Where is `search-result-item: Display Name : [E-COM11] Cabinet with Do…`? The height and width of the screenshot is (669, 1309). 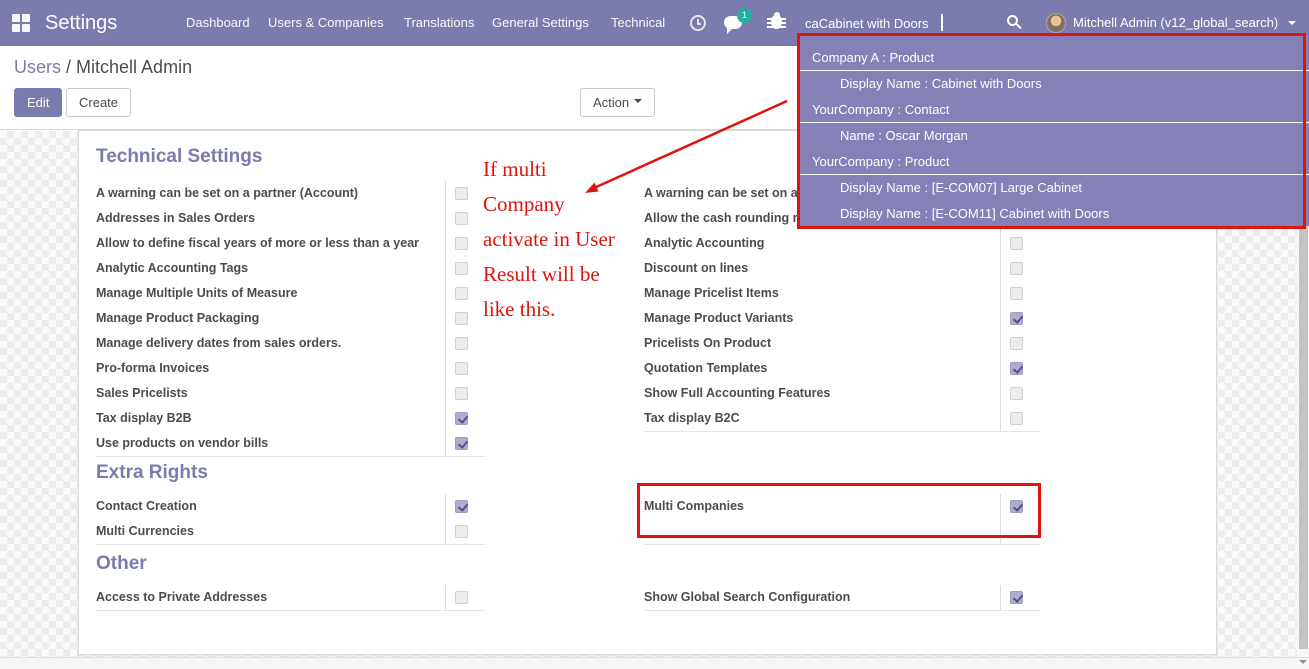
search-result-item: Display Name : [E-COM11] Cabinet with Do… is located at coordinates (1054, 213).